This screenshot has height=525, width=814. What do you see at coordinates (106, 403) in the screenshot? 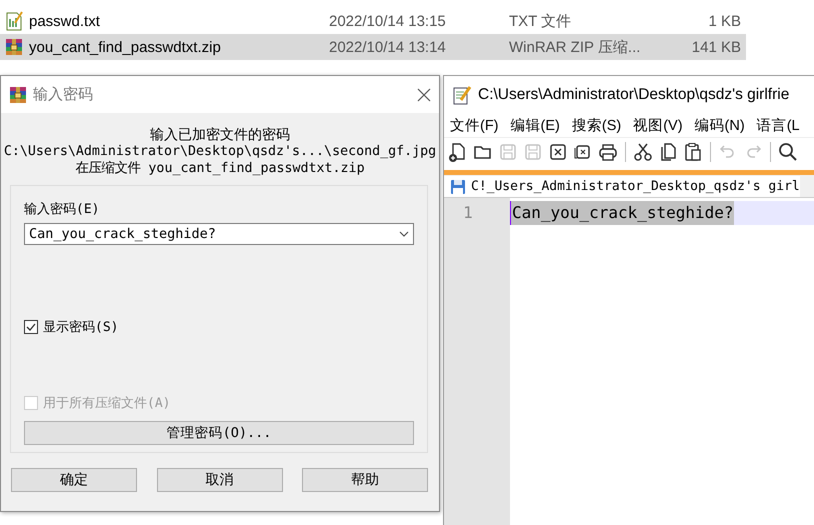
I see `checkbox-label: 用于所有压缩文件(A)` at bounding box center [106, 403].